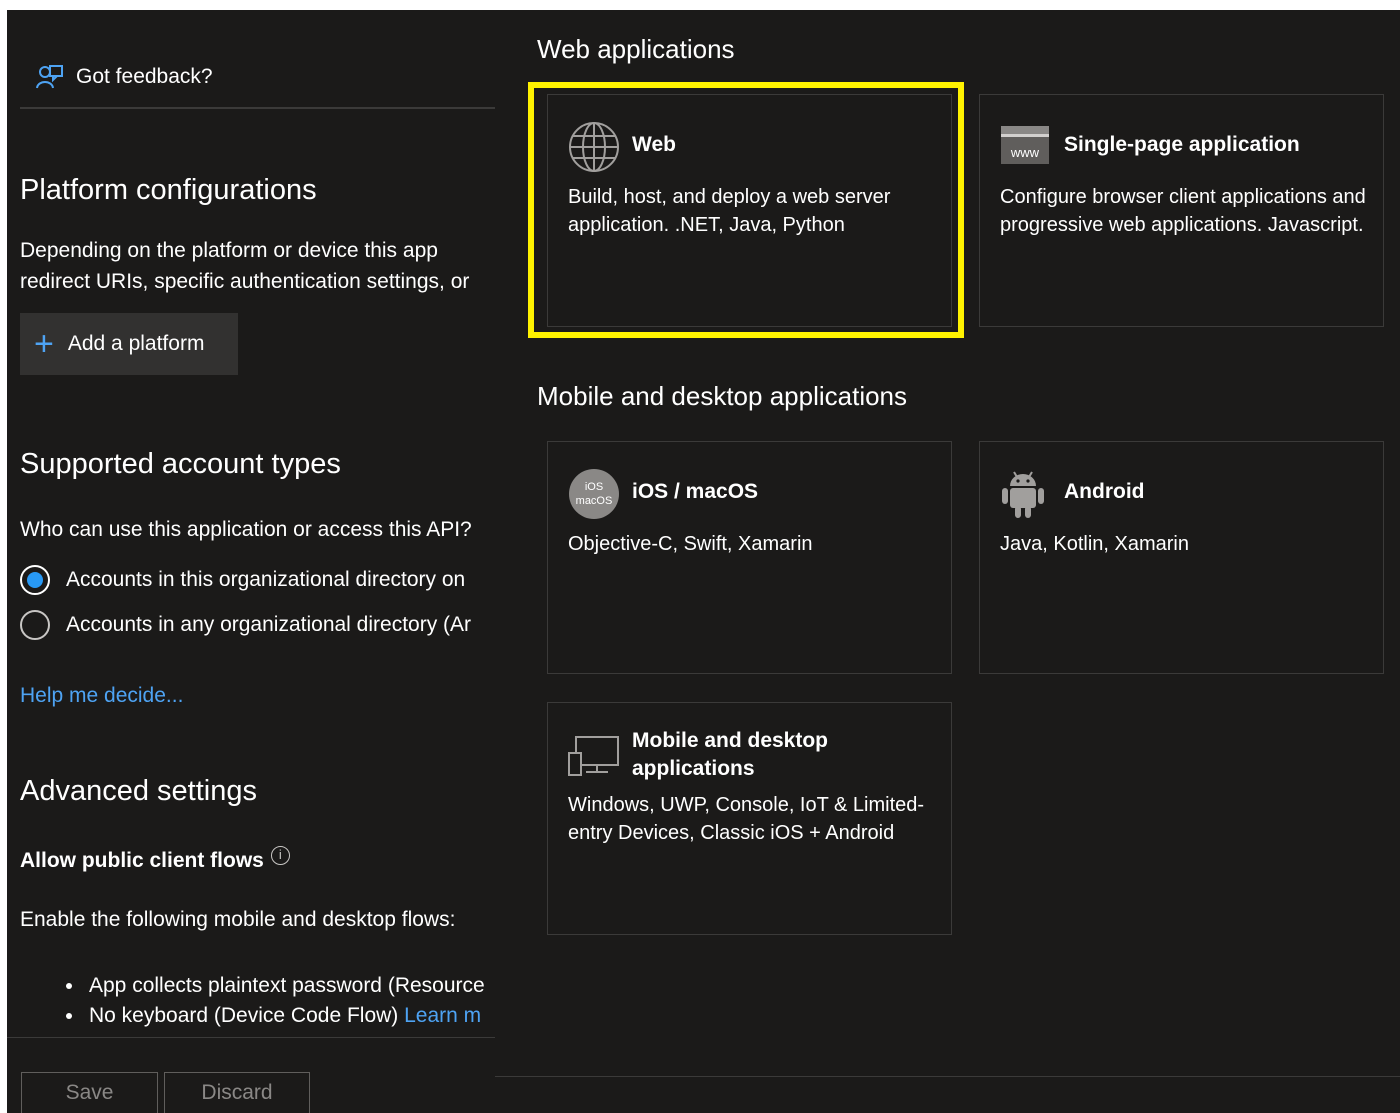  I want to click on mobile-desktop-applications-heading: Mobile and desktop applications, so click(722, 396).